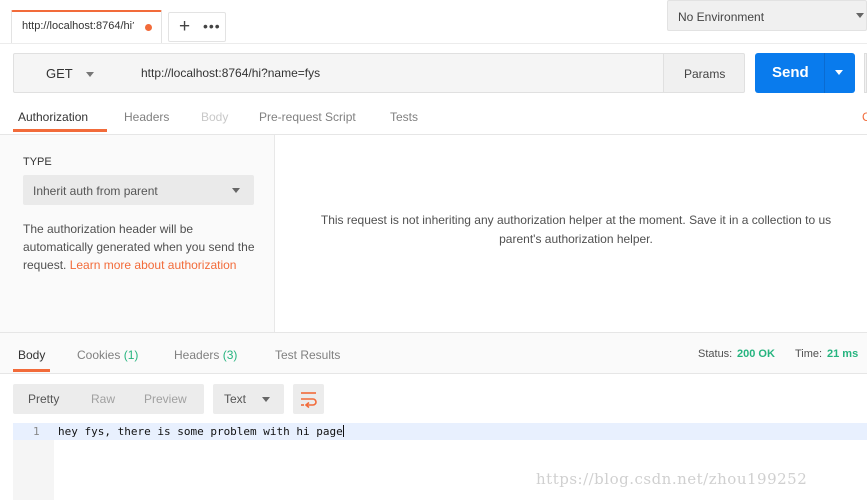 The width and height of the screenshot is (867, 500). Describe the element at coordinates (842, 354) in the screenshot. I see `time-value: 21 ms` at that location.